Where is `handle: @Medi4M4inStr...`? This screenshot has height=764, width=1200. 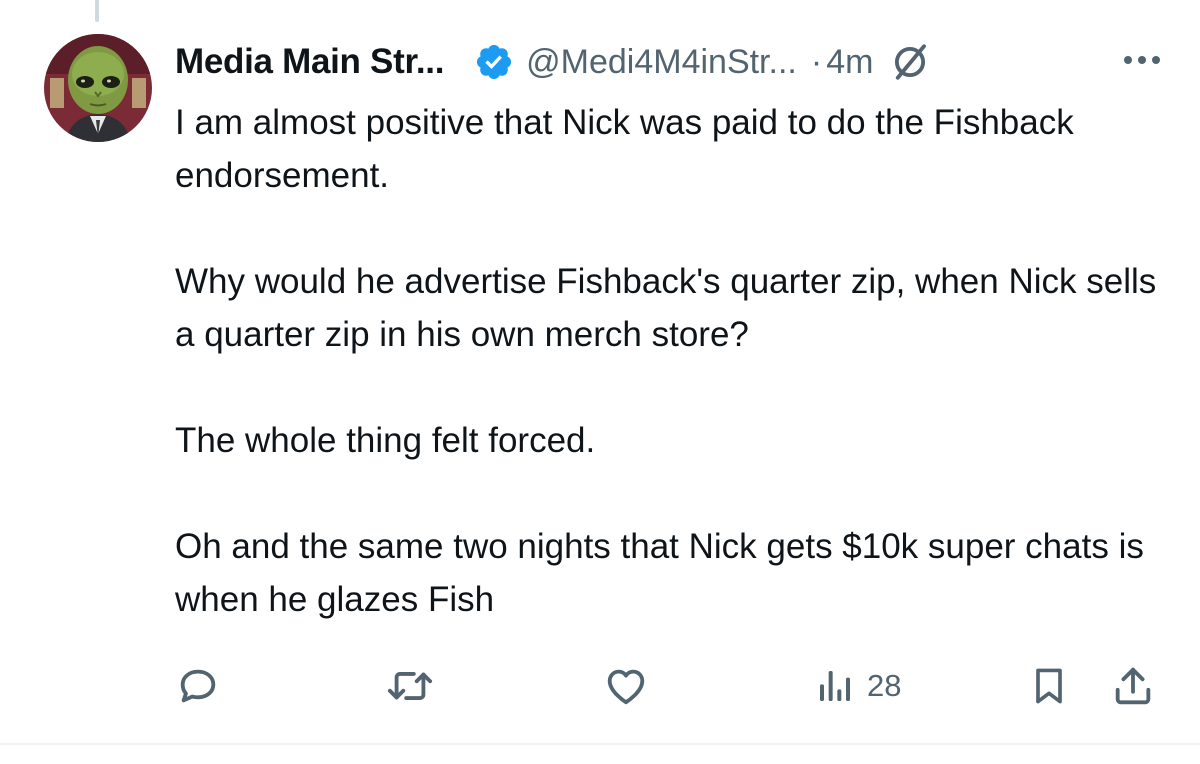
handle: @Medi4M4inStr... is located at coordinates (661, 62).